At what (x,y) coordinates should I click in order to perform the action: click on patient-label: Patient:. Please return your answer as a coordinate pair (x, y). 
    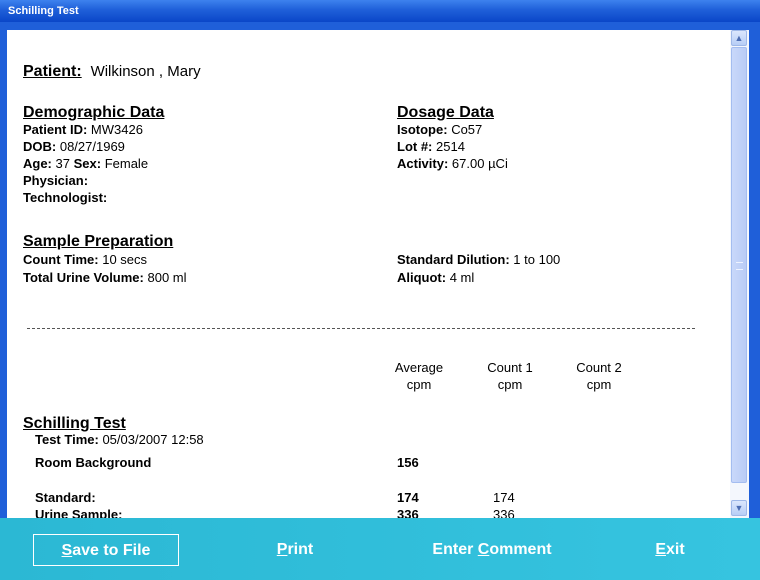
    Looking at the image, I should click on (52, 71).